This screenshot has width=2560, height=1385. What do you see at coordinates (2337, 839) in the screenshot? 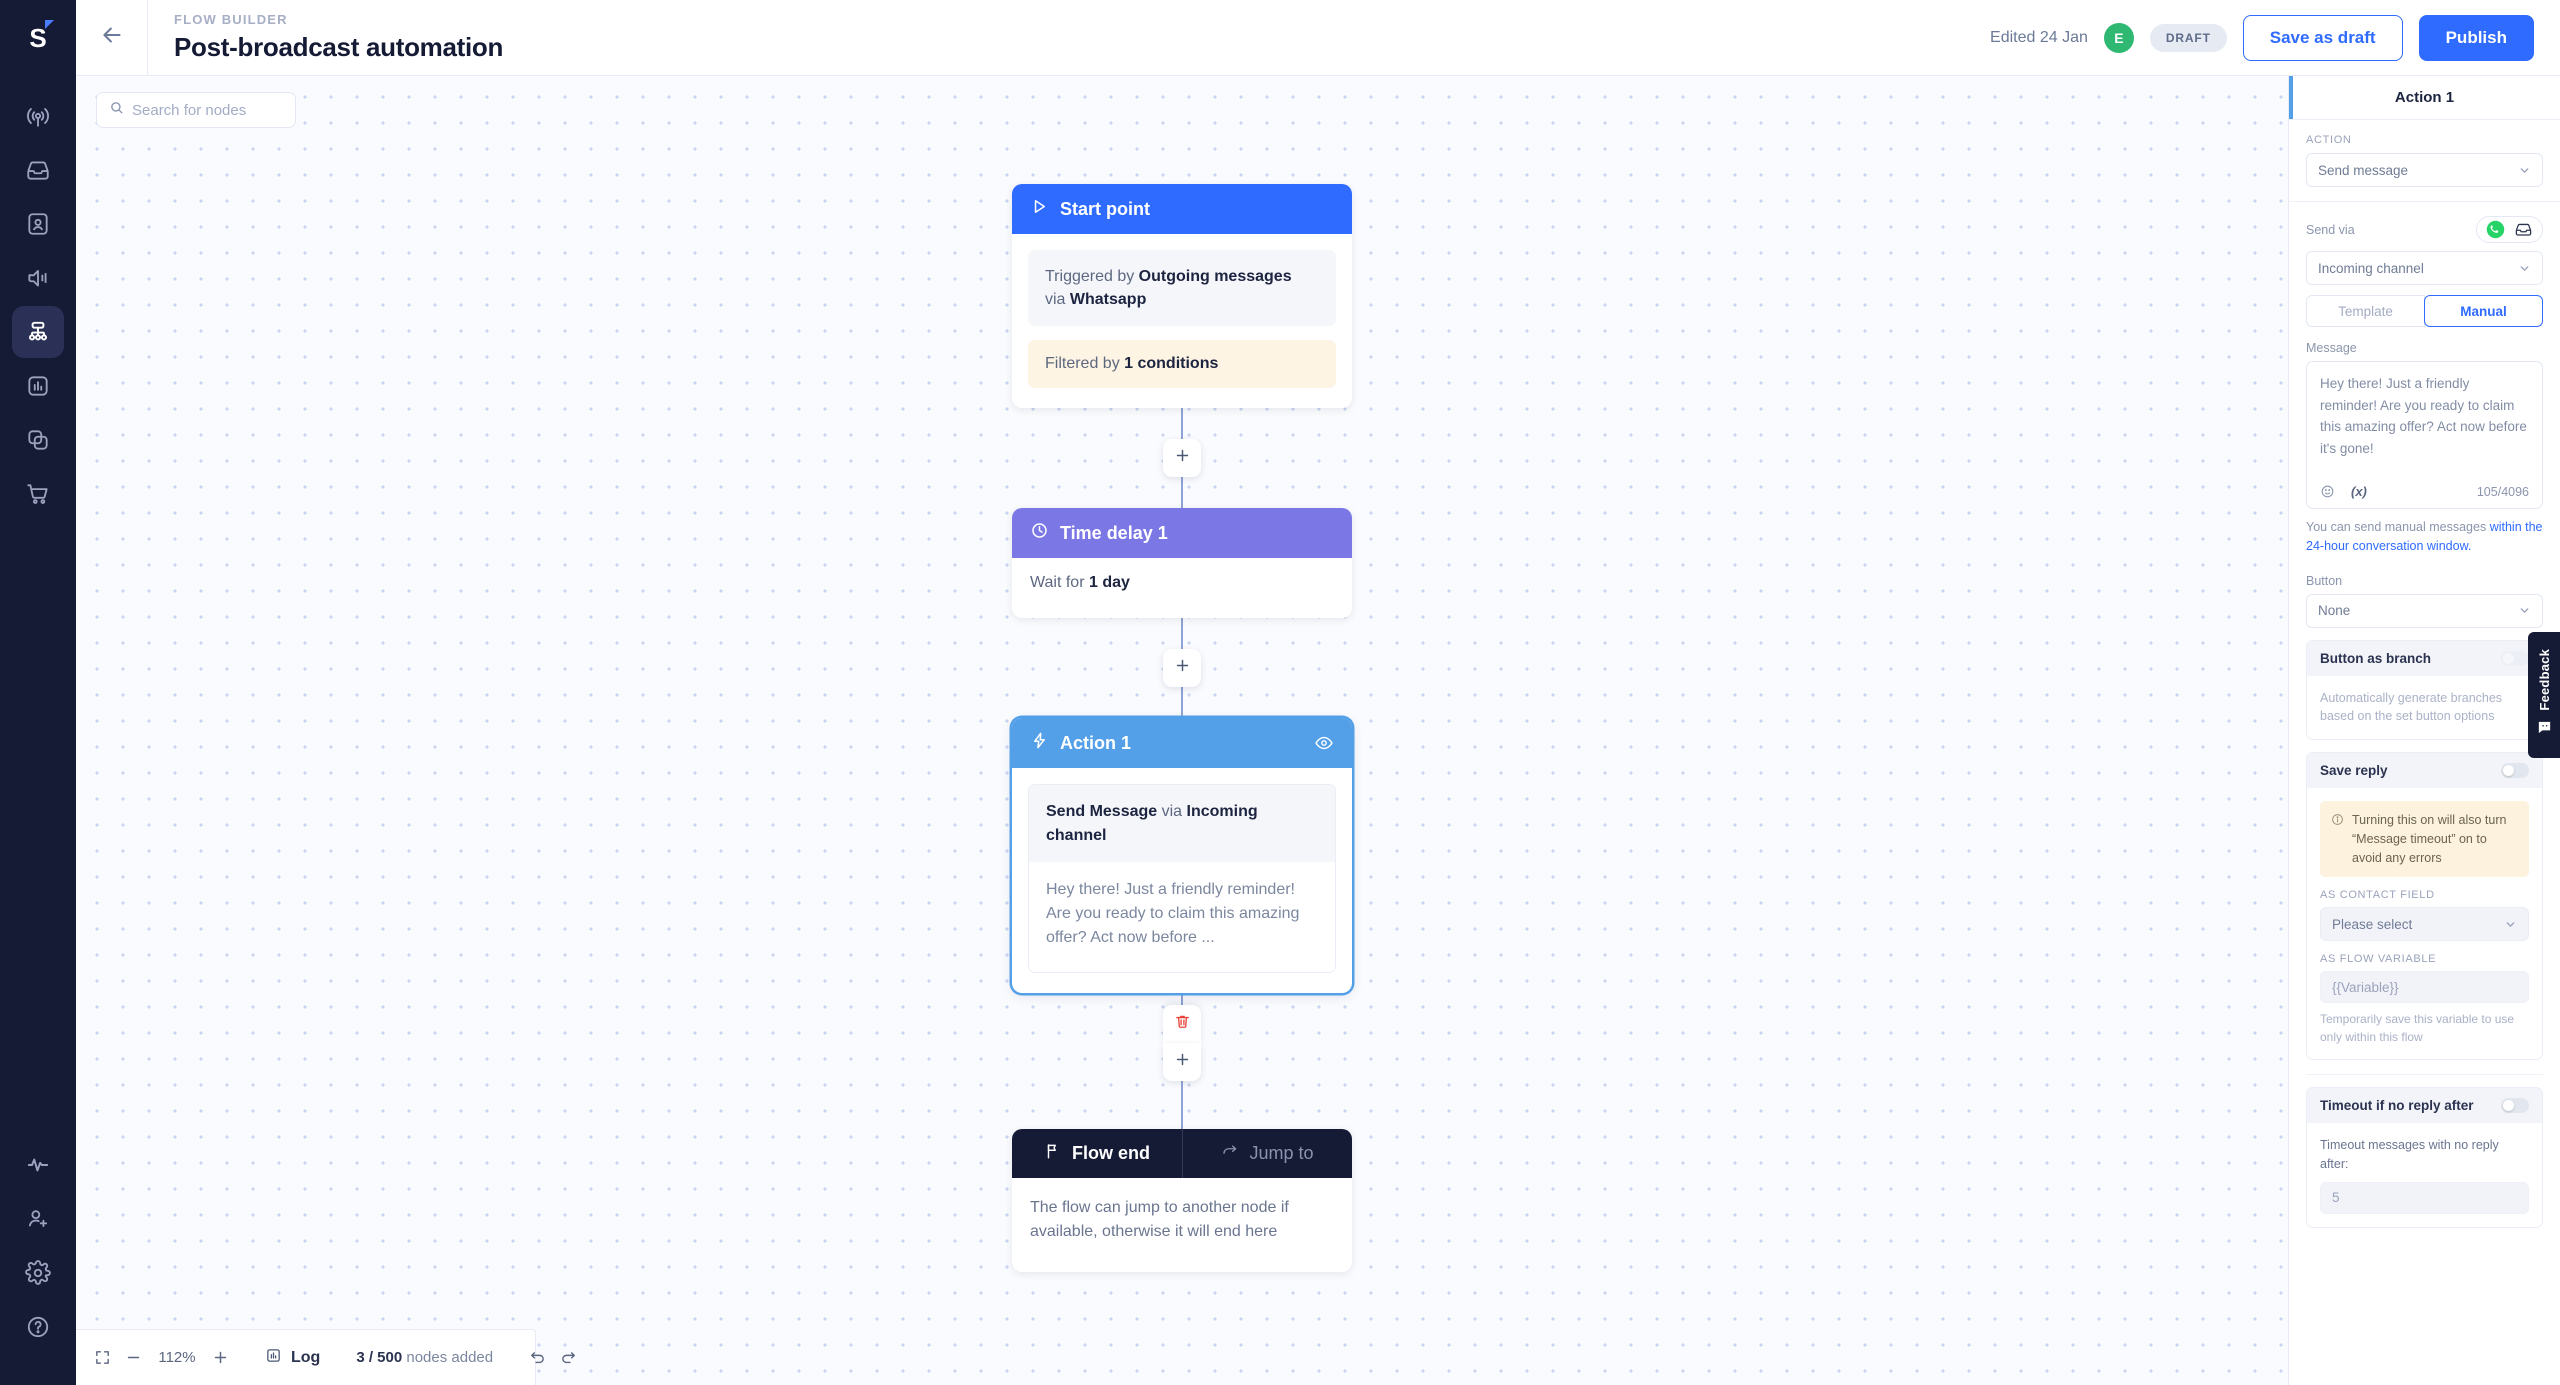
I see `info-icon` at bounding box center [2337, 839].